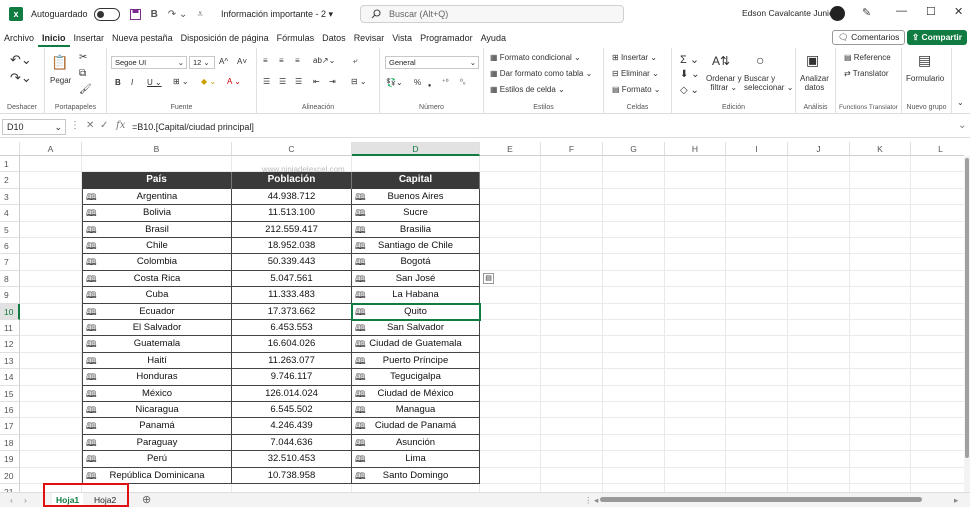 The height and width of the screenshot is (507, 970). Describe the element at coordinates (157, 197) in the screenshot. I see `table-cell: 🕮 Argentina` at that location.